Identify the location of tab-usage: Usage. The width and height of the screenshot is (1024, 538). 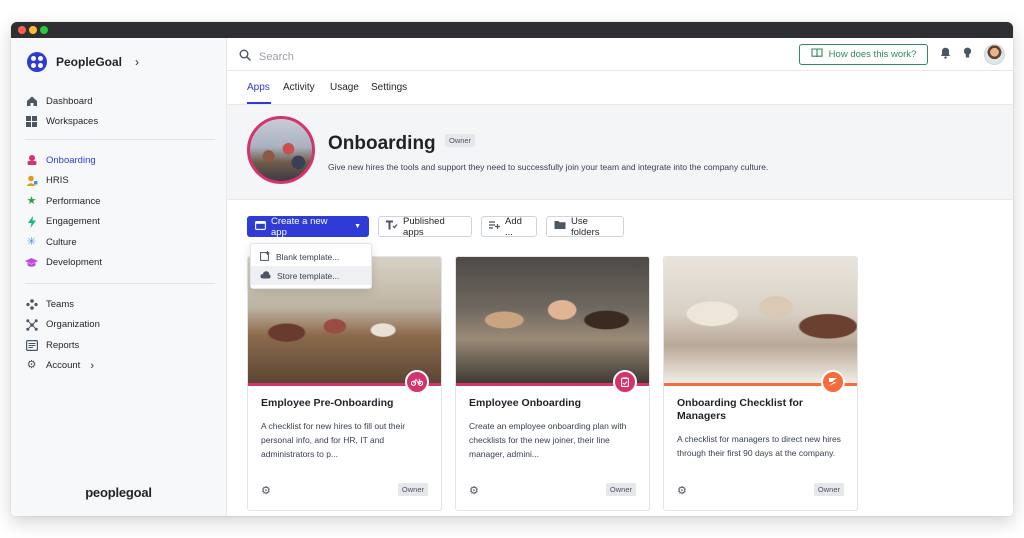
(344, 87).